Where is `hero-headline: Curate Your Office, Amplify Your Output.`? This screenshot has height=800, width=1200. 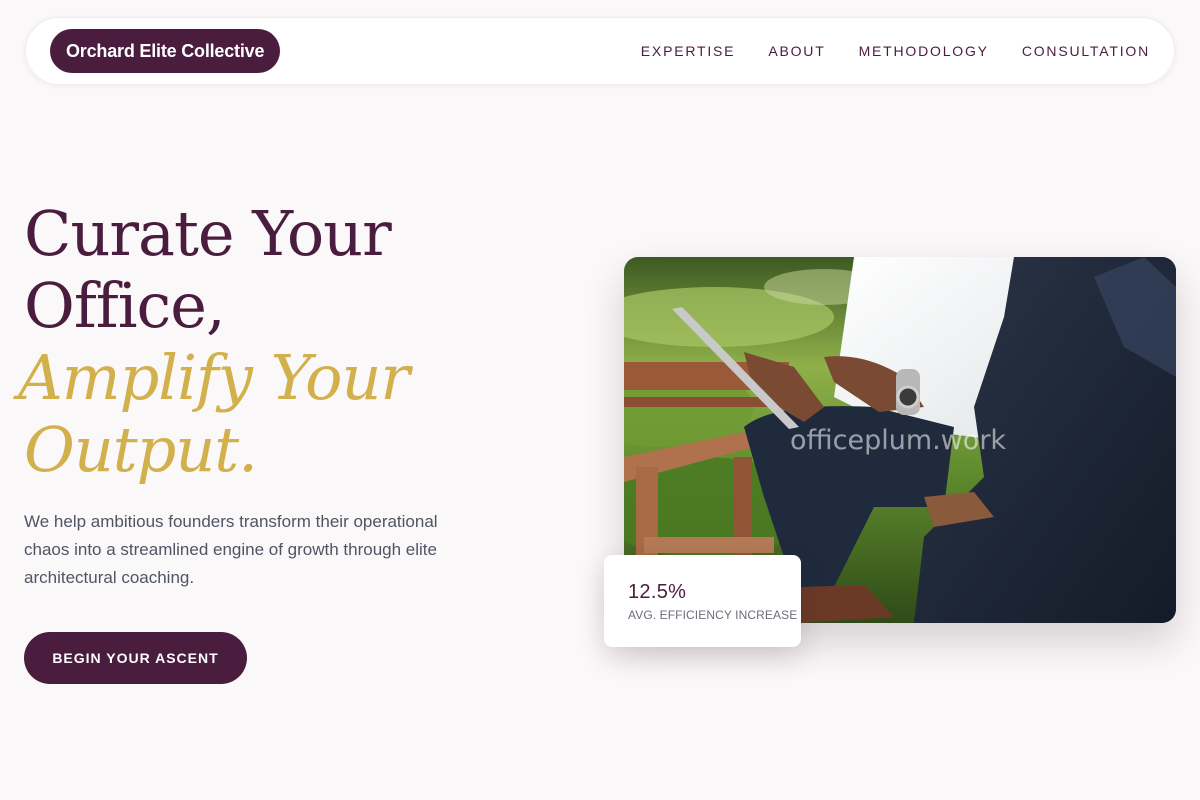 hero-headline: Curate Your Office, Amplify Your Output. is located at coordinates (214, 341).